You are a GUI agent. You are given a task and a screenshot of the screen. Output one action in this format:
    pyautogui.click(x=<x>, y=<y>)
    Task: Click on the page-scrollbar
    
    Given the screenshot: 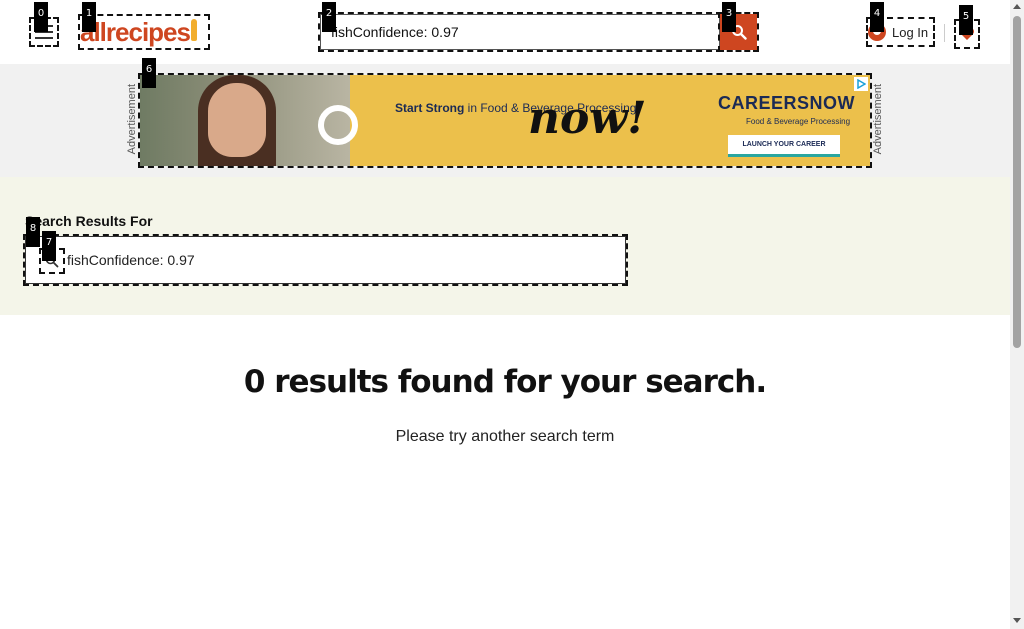 What is the action you would take?
    pyautogui.click(x=1017, y=314)
    